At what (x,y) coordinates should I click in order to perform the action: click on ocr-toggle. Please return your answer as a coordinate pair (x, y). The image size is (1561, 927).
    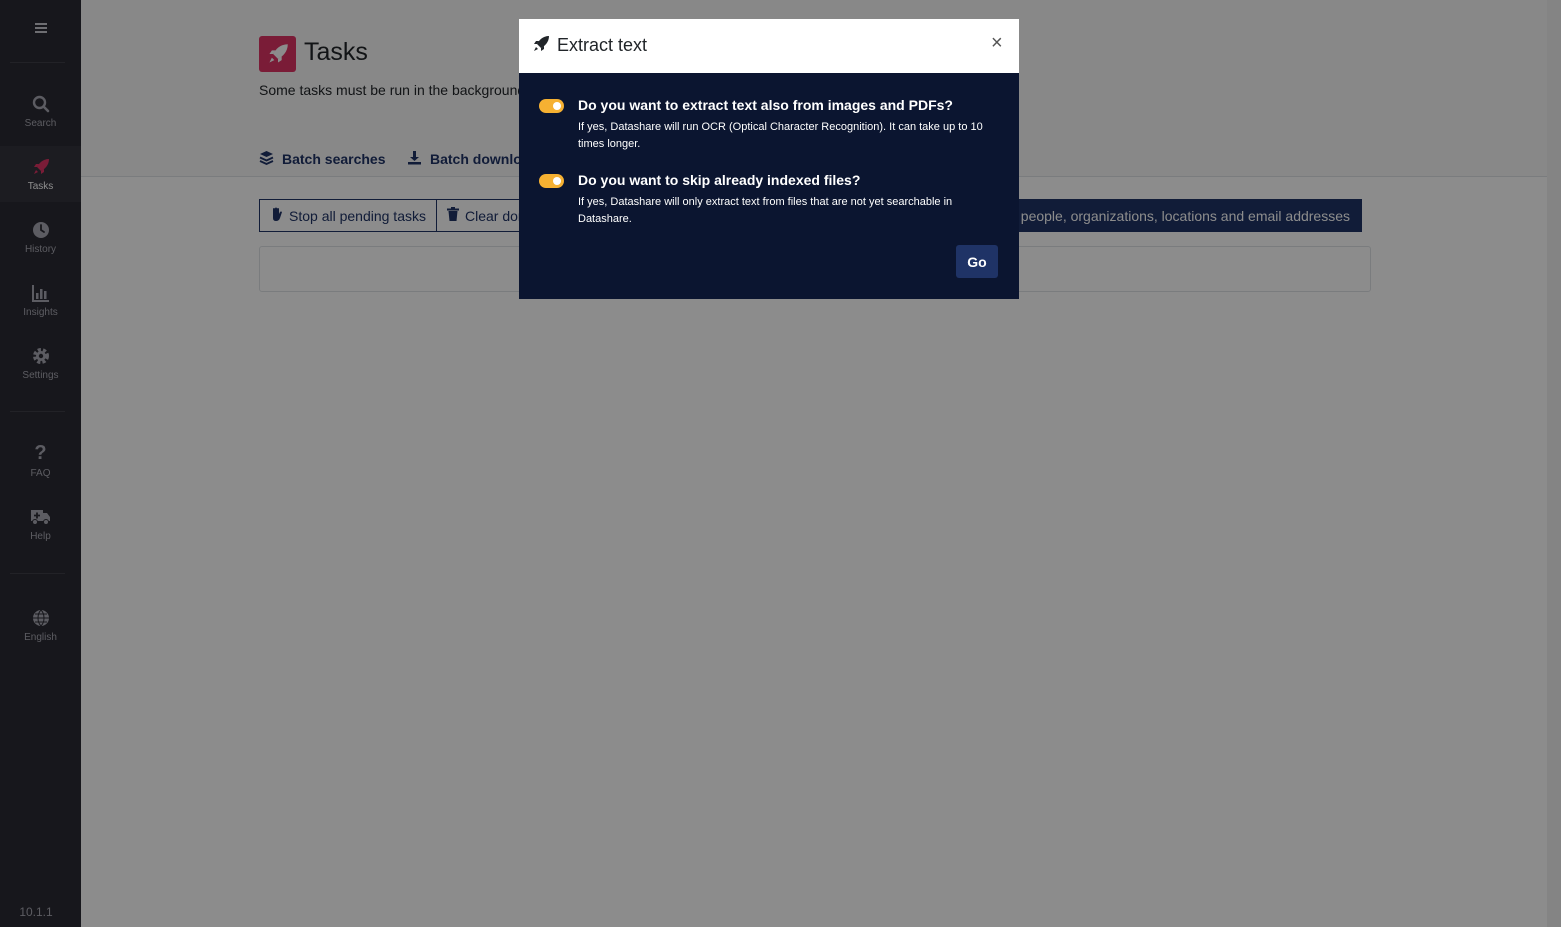
    Looking at the image, I should click on (551, 106).